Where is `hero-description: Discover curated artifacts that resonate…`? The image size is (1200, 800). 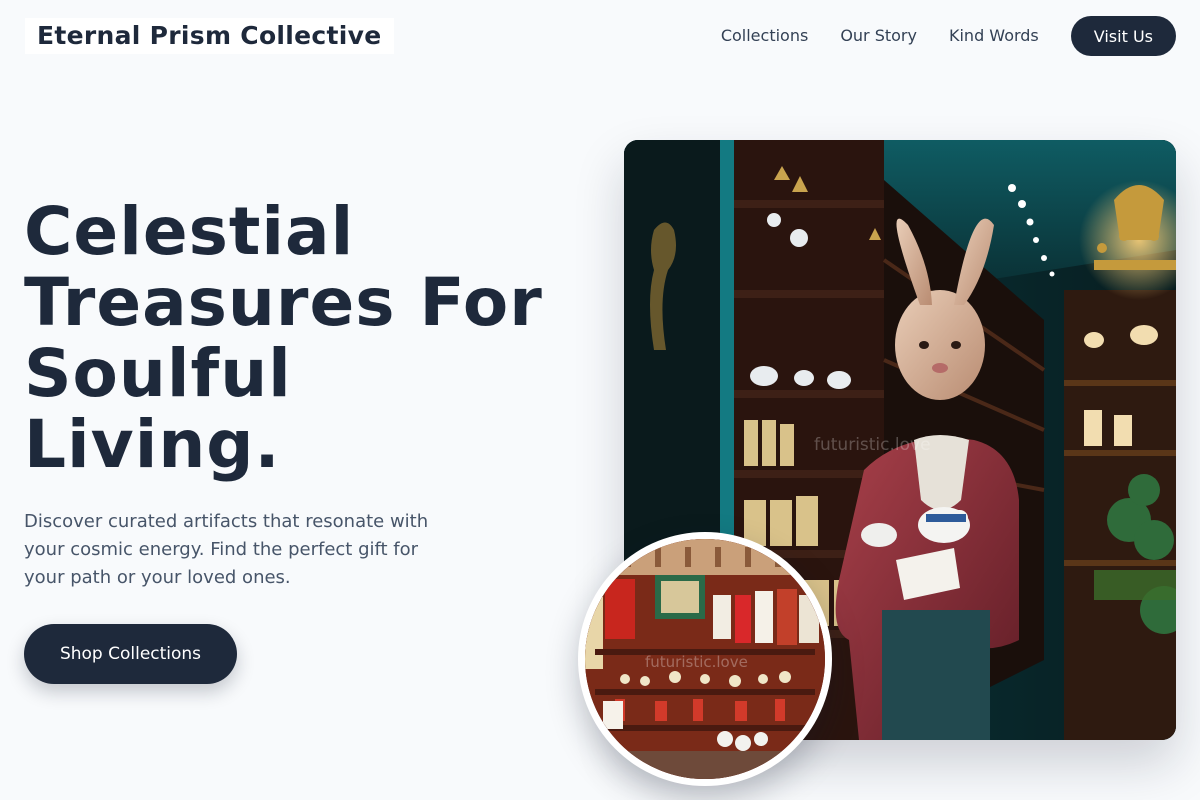 hero-description: Discover curated artifacts that resonate… is located at coordinates (226, 549).